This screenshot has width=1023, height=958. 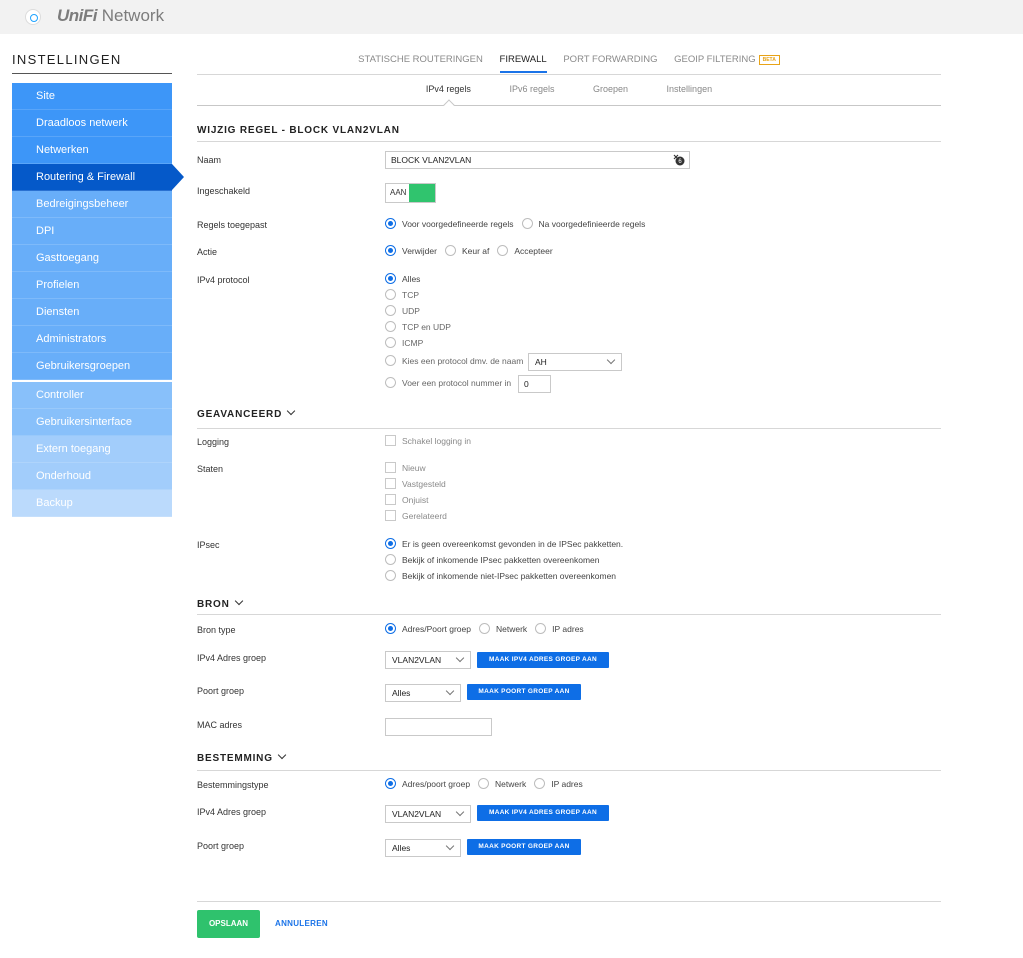 What do you see at coordinates (537, 160) in the screenshot?
I see `name-input: BLOCK VLAN2VLAN 6` at bounding box center [537, 160].